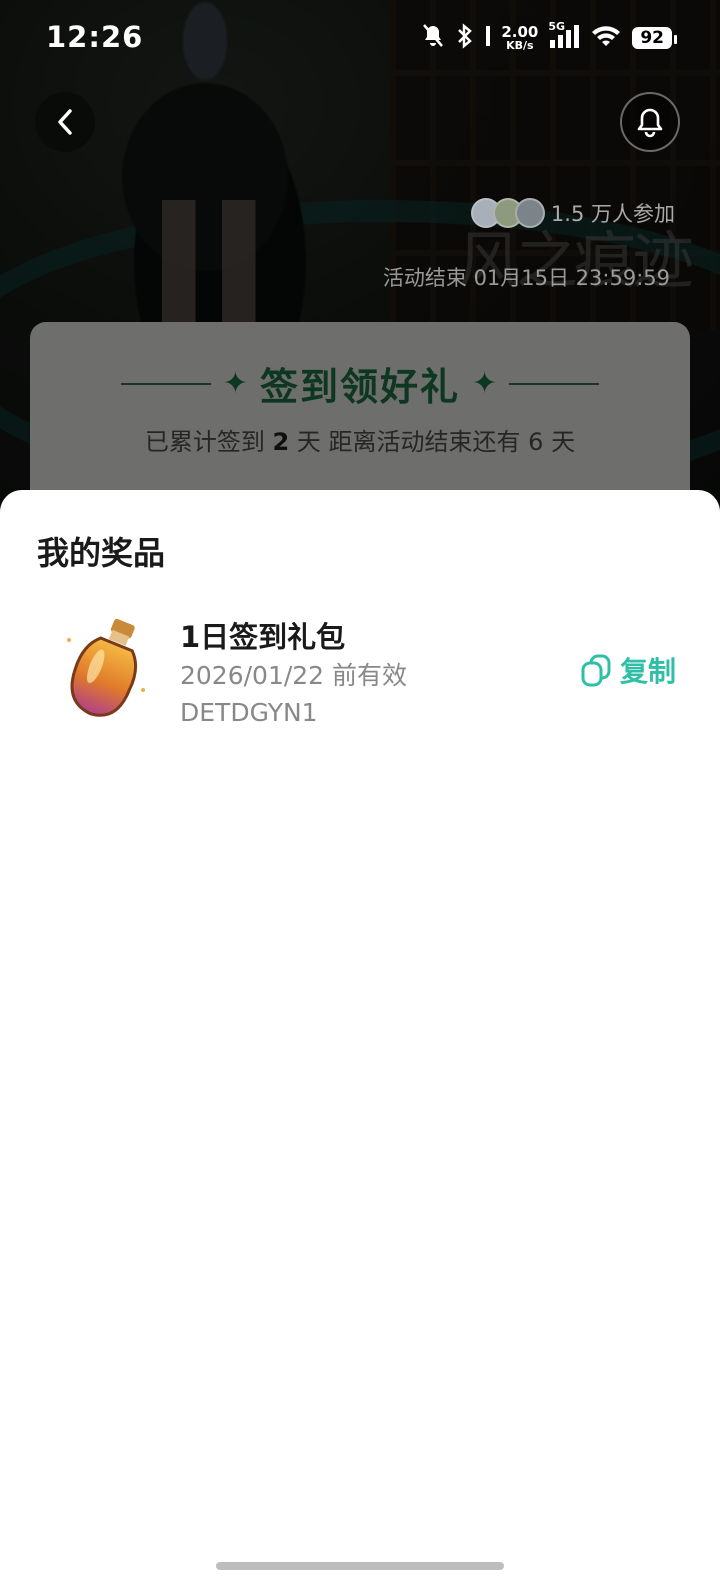 The height and width of the screenshot is (1584, 720). What do you see at coordinates (360, 40) in the screenshot?
I see `status-bar: 12:26 2.00 KB/s 5G 92` at bounding box center [360, 40].